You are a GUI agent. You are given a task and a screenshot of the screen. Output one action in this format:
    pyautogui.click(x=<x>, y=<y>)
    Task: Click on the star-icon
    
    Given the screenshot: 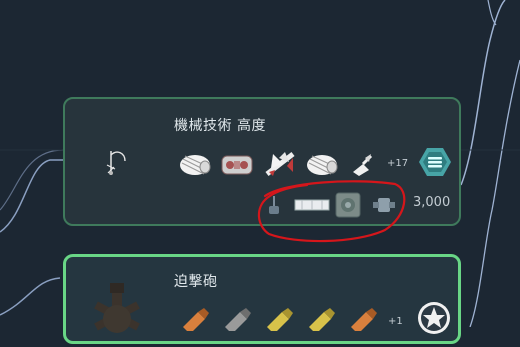 What is the action you would take?
    pyautogui.click(x=434, y=320)
    